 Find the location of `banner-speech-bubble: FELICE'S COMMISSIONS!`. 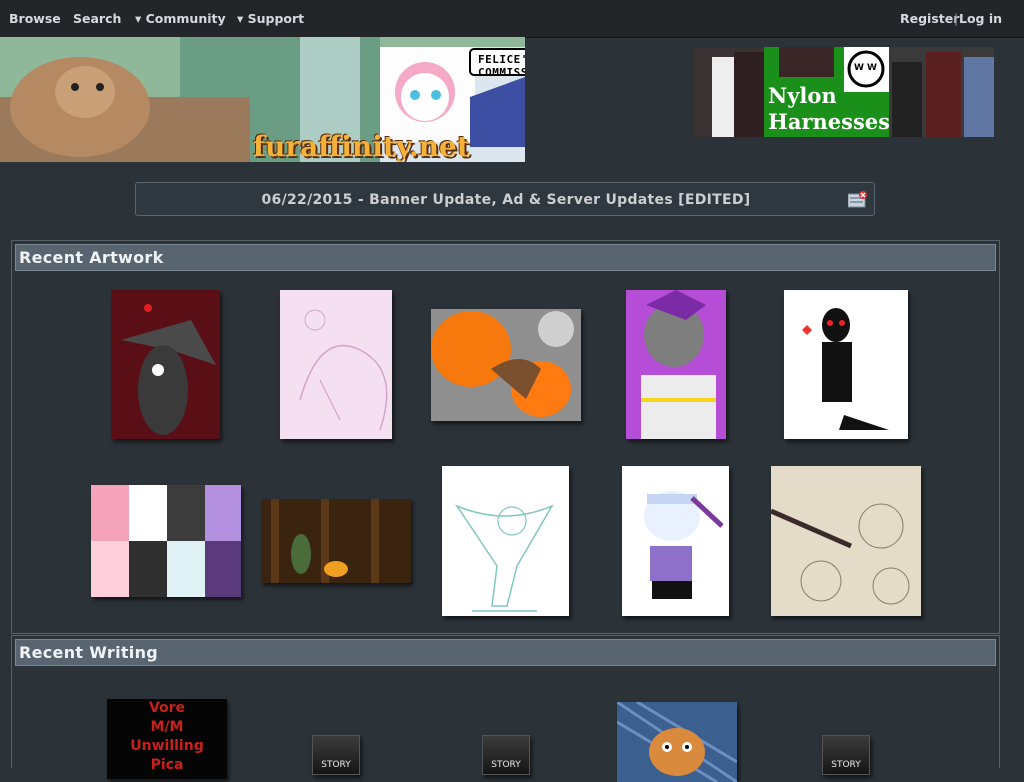

banner-speech-bubble: FELICE'S COMMISSIONS! is located at coordinates (501, 66).